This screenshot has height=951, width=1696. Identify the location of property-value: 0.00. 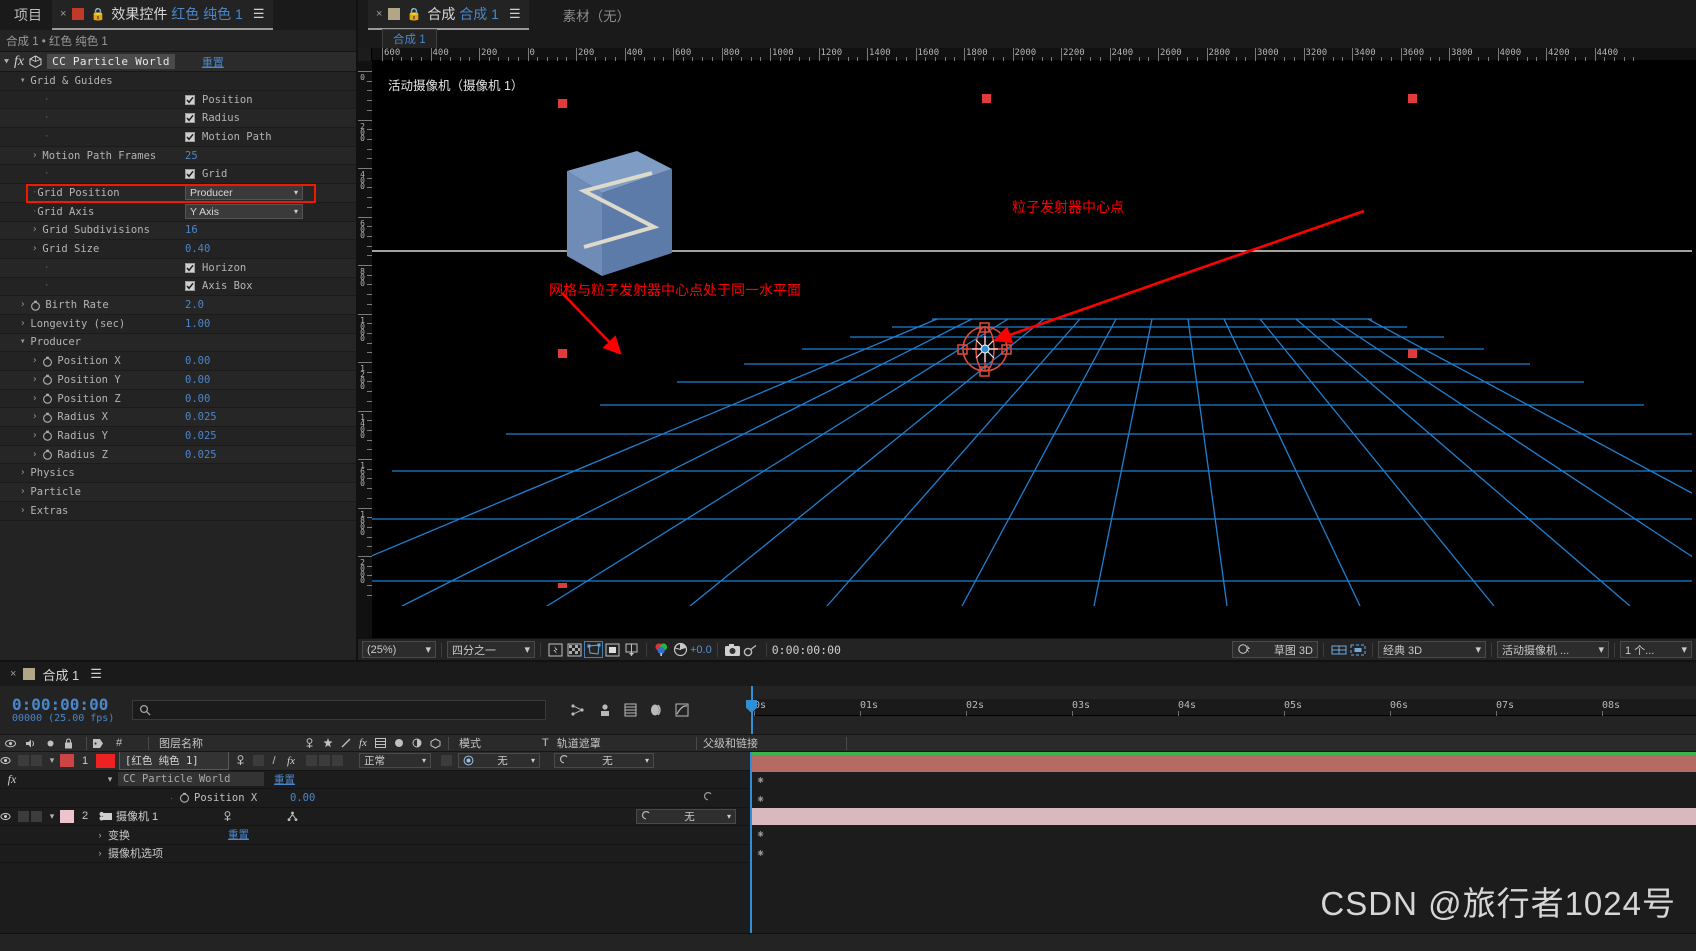
(197, 361).